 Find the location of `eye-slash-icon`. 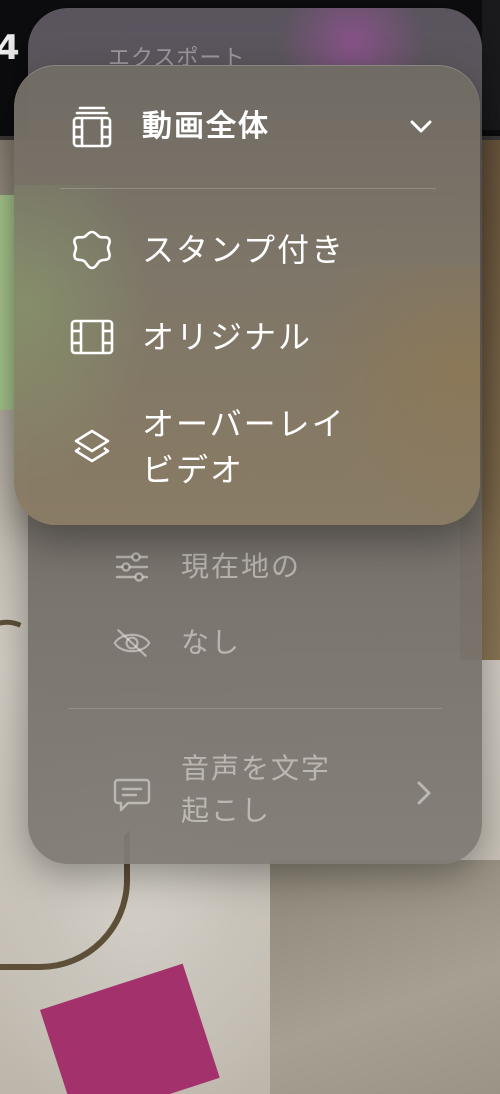

eye-slash-icon is located at coordinates (132, 643).